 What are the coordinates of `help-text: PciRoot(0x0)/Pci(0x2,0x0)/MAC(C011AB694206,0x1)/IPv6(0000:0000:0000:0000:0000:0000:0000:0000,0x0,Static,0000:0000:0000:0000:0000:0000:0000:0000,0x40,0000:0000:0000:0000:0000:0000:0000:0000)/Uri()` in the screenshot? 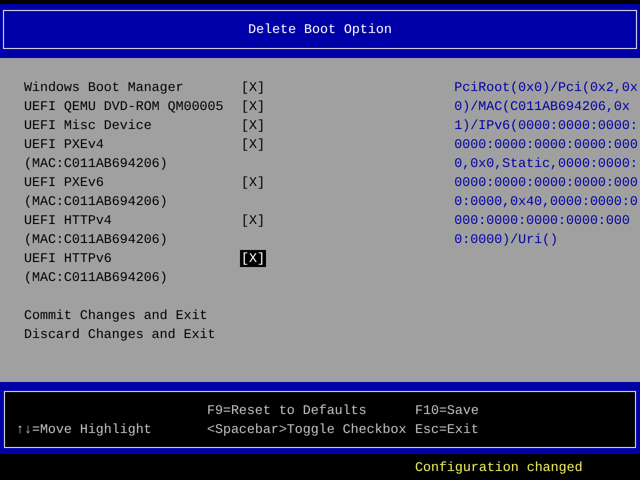 It's located at (546, 164).